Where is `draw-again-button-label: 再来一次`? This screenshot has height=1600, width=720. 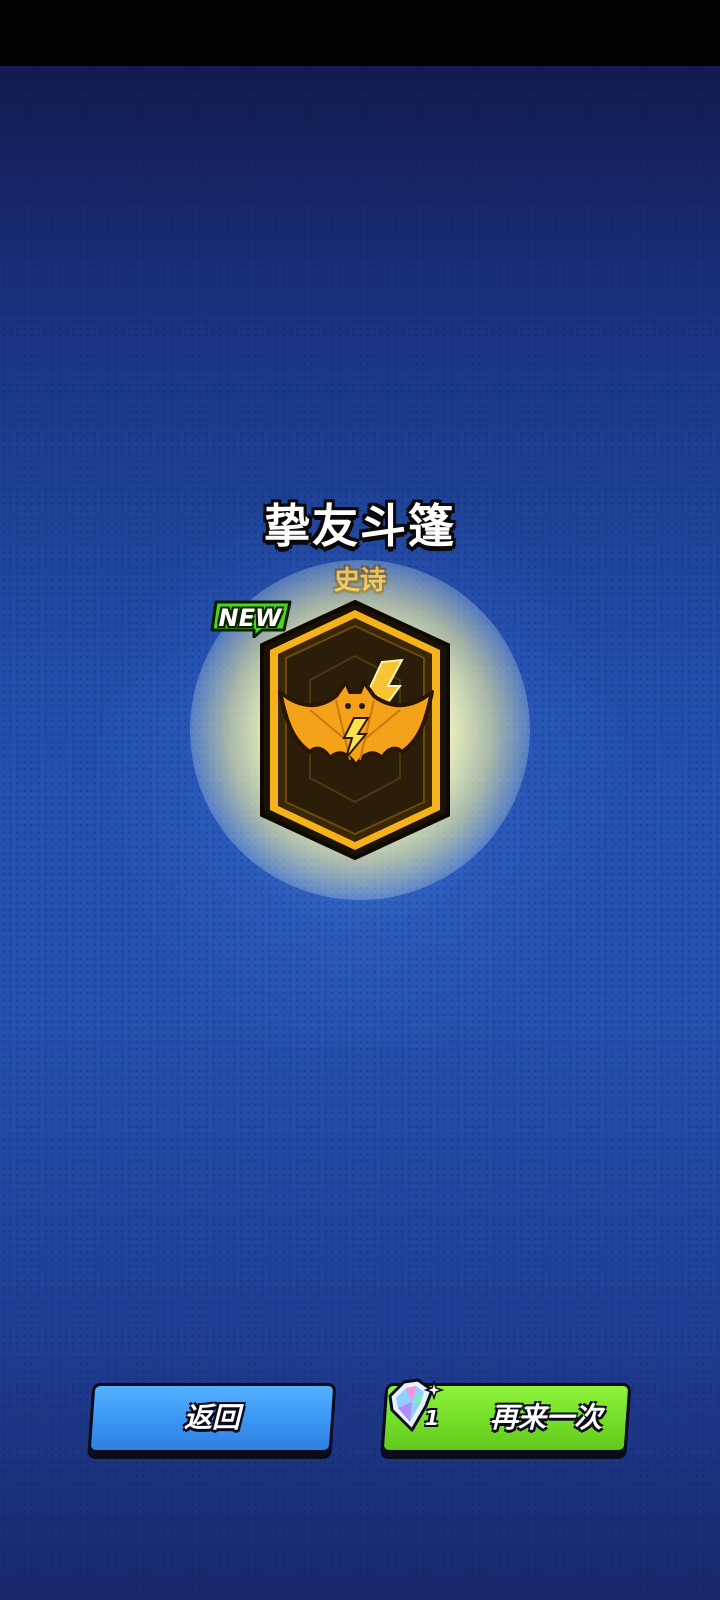
draw-again-button-label: 再来一次 is located at coordinates (545, 1417).